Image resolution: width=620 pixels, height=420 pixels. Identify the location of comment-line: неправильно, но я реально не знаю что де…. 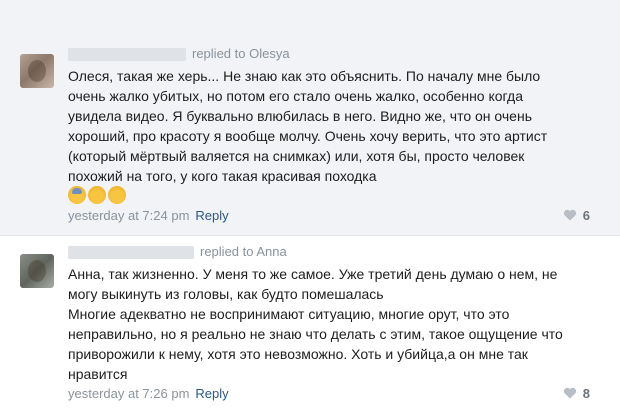
(315, 334).